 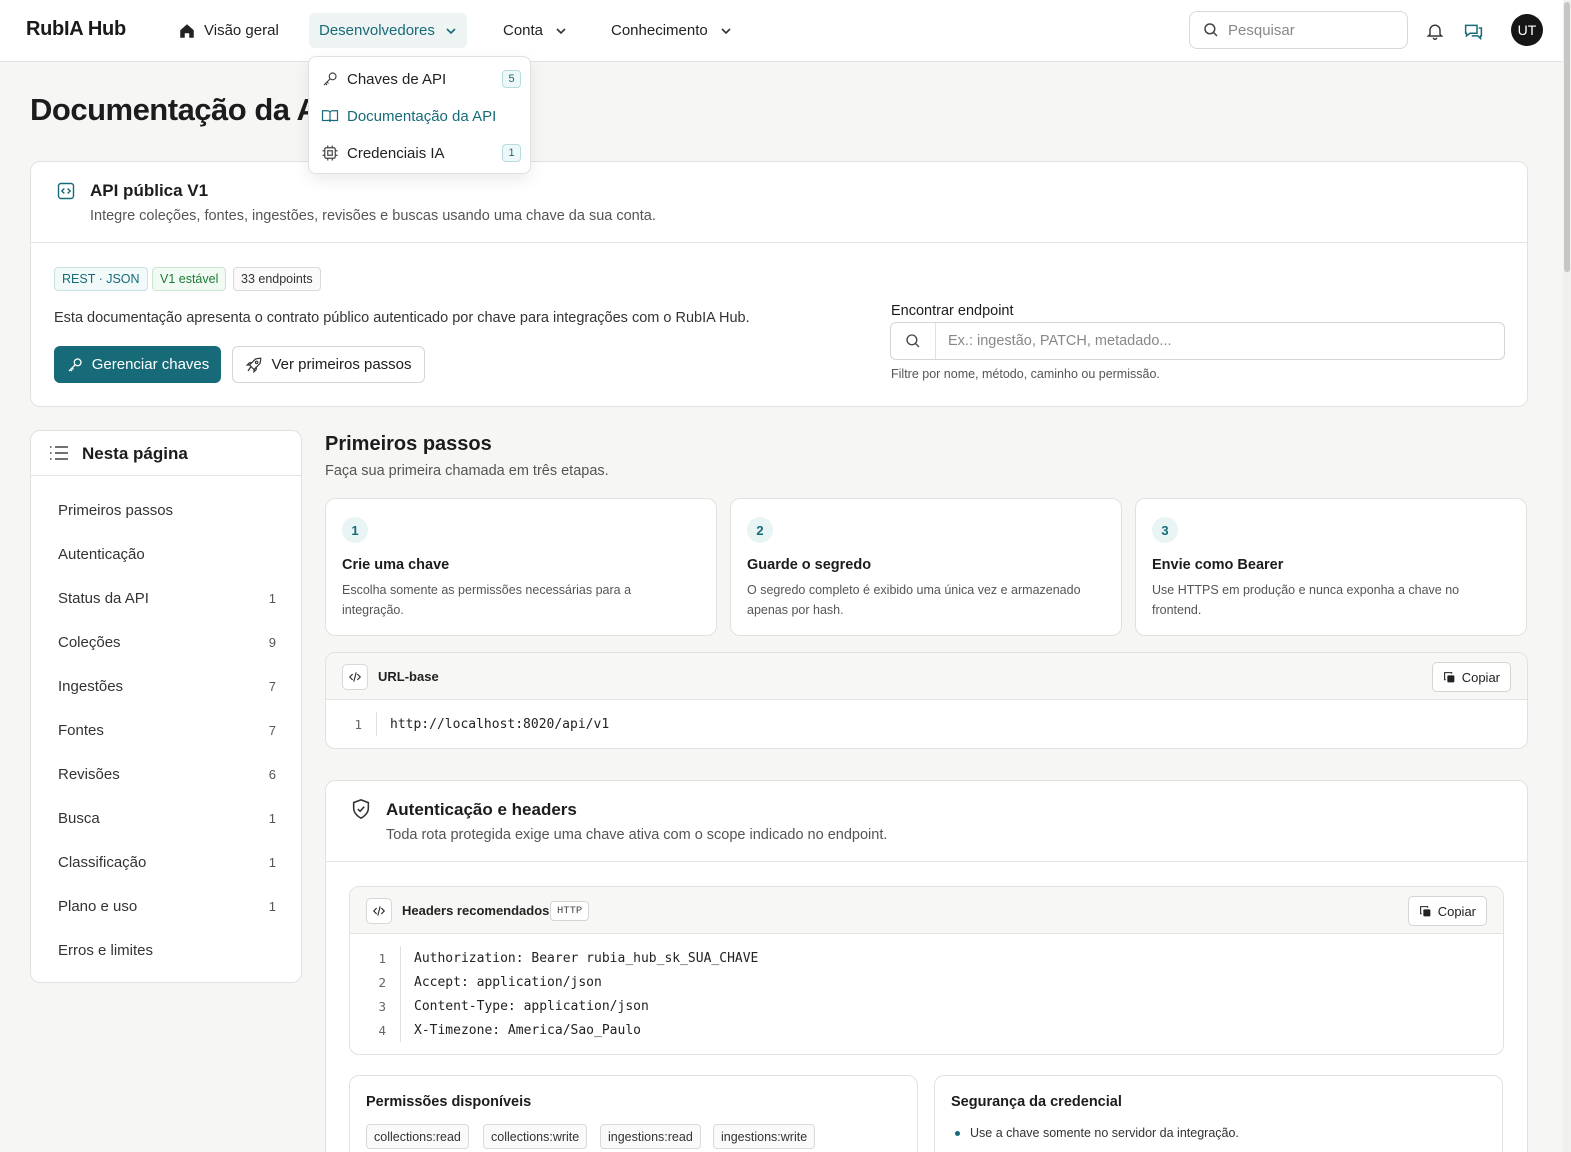 I want to click on rocket-icon, so click(x=254, y=365).